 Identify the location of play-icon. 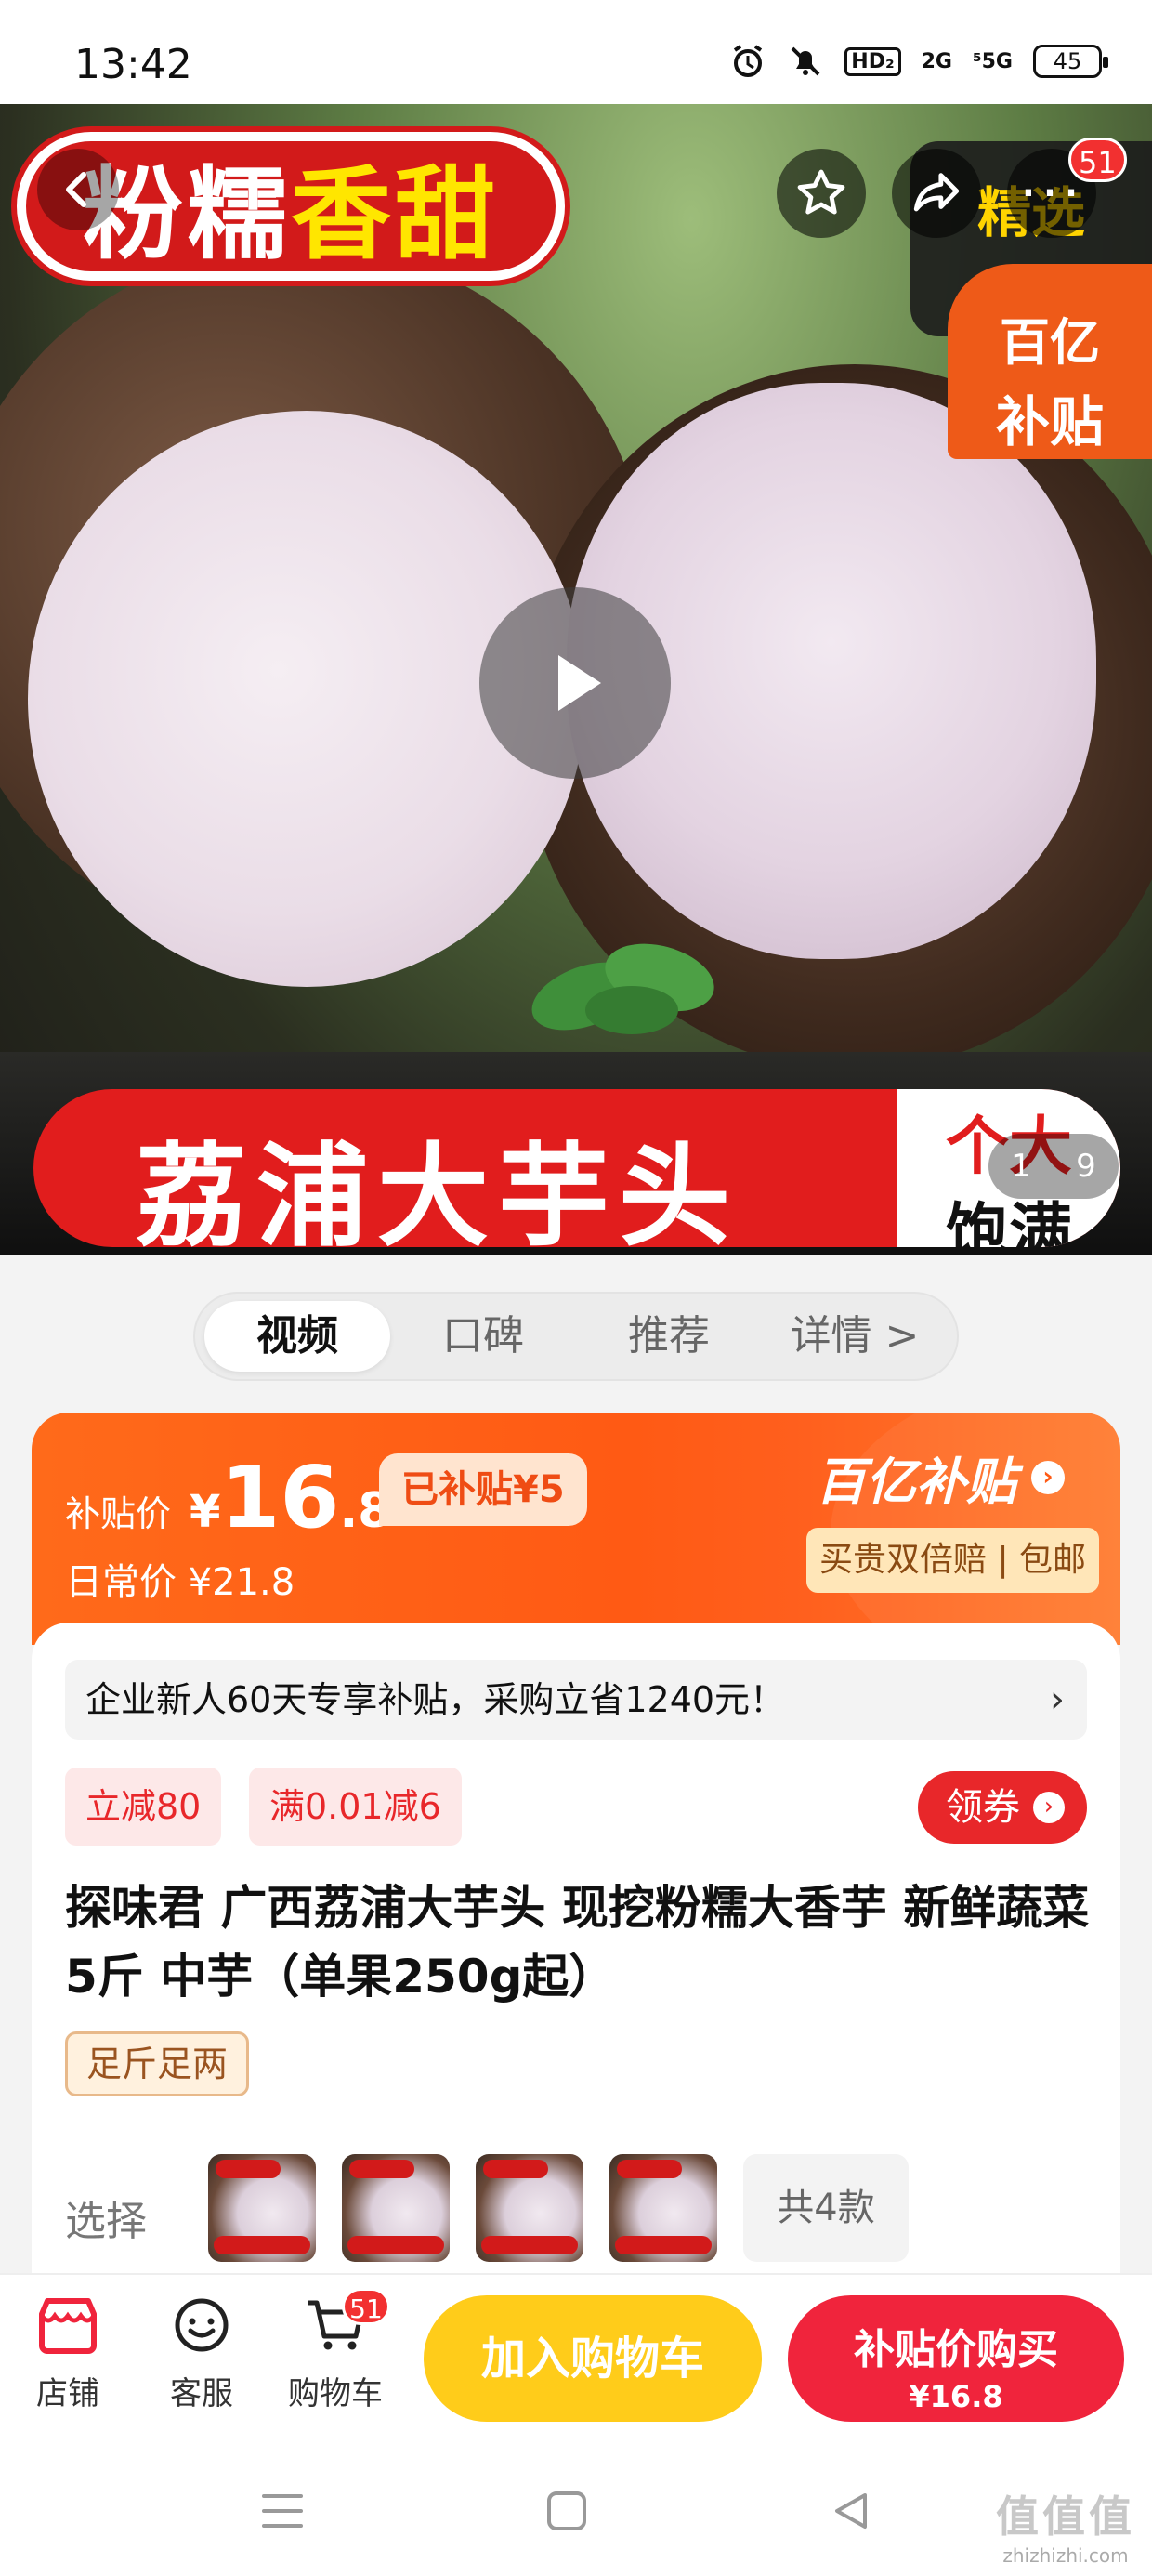
(579, 683).